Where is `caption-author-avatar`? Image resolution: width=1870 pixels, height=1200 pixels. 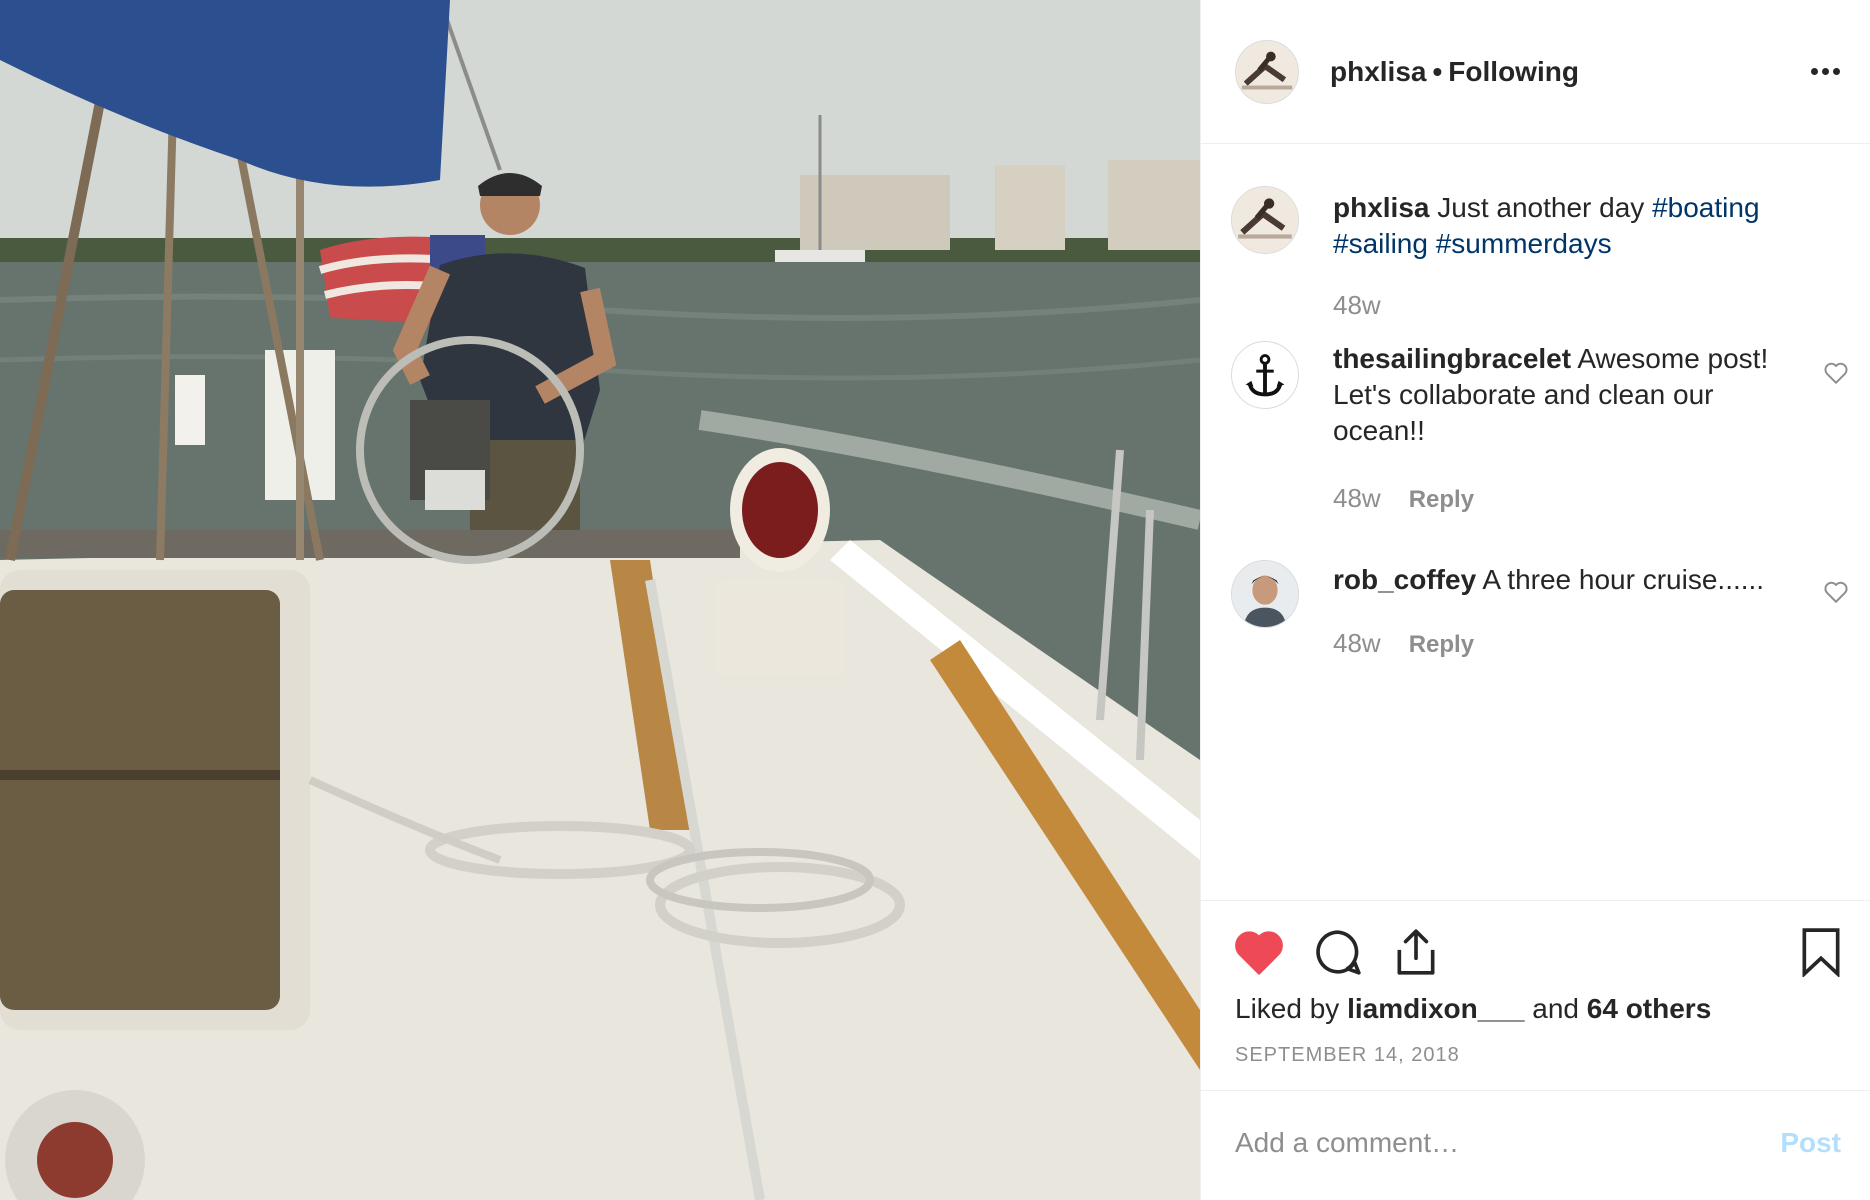 caption-author-avatar is located at coordinates (1265, 220).